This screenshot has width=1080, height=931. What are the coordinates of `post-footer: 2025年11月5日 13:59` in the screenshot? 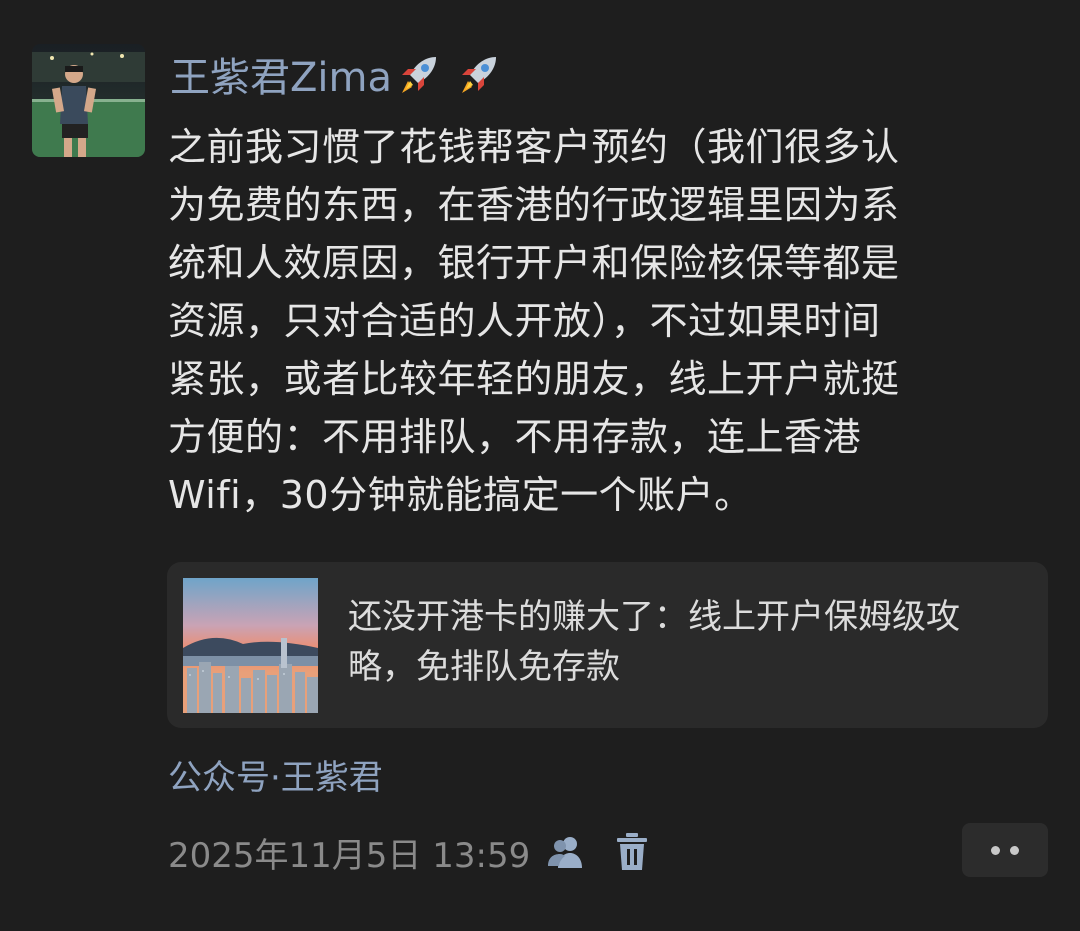 It's located at (409, 852).